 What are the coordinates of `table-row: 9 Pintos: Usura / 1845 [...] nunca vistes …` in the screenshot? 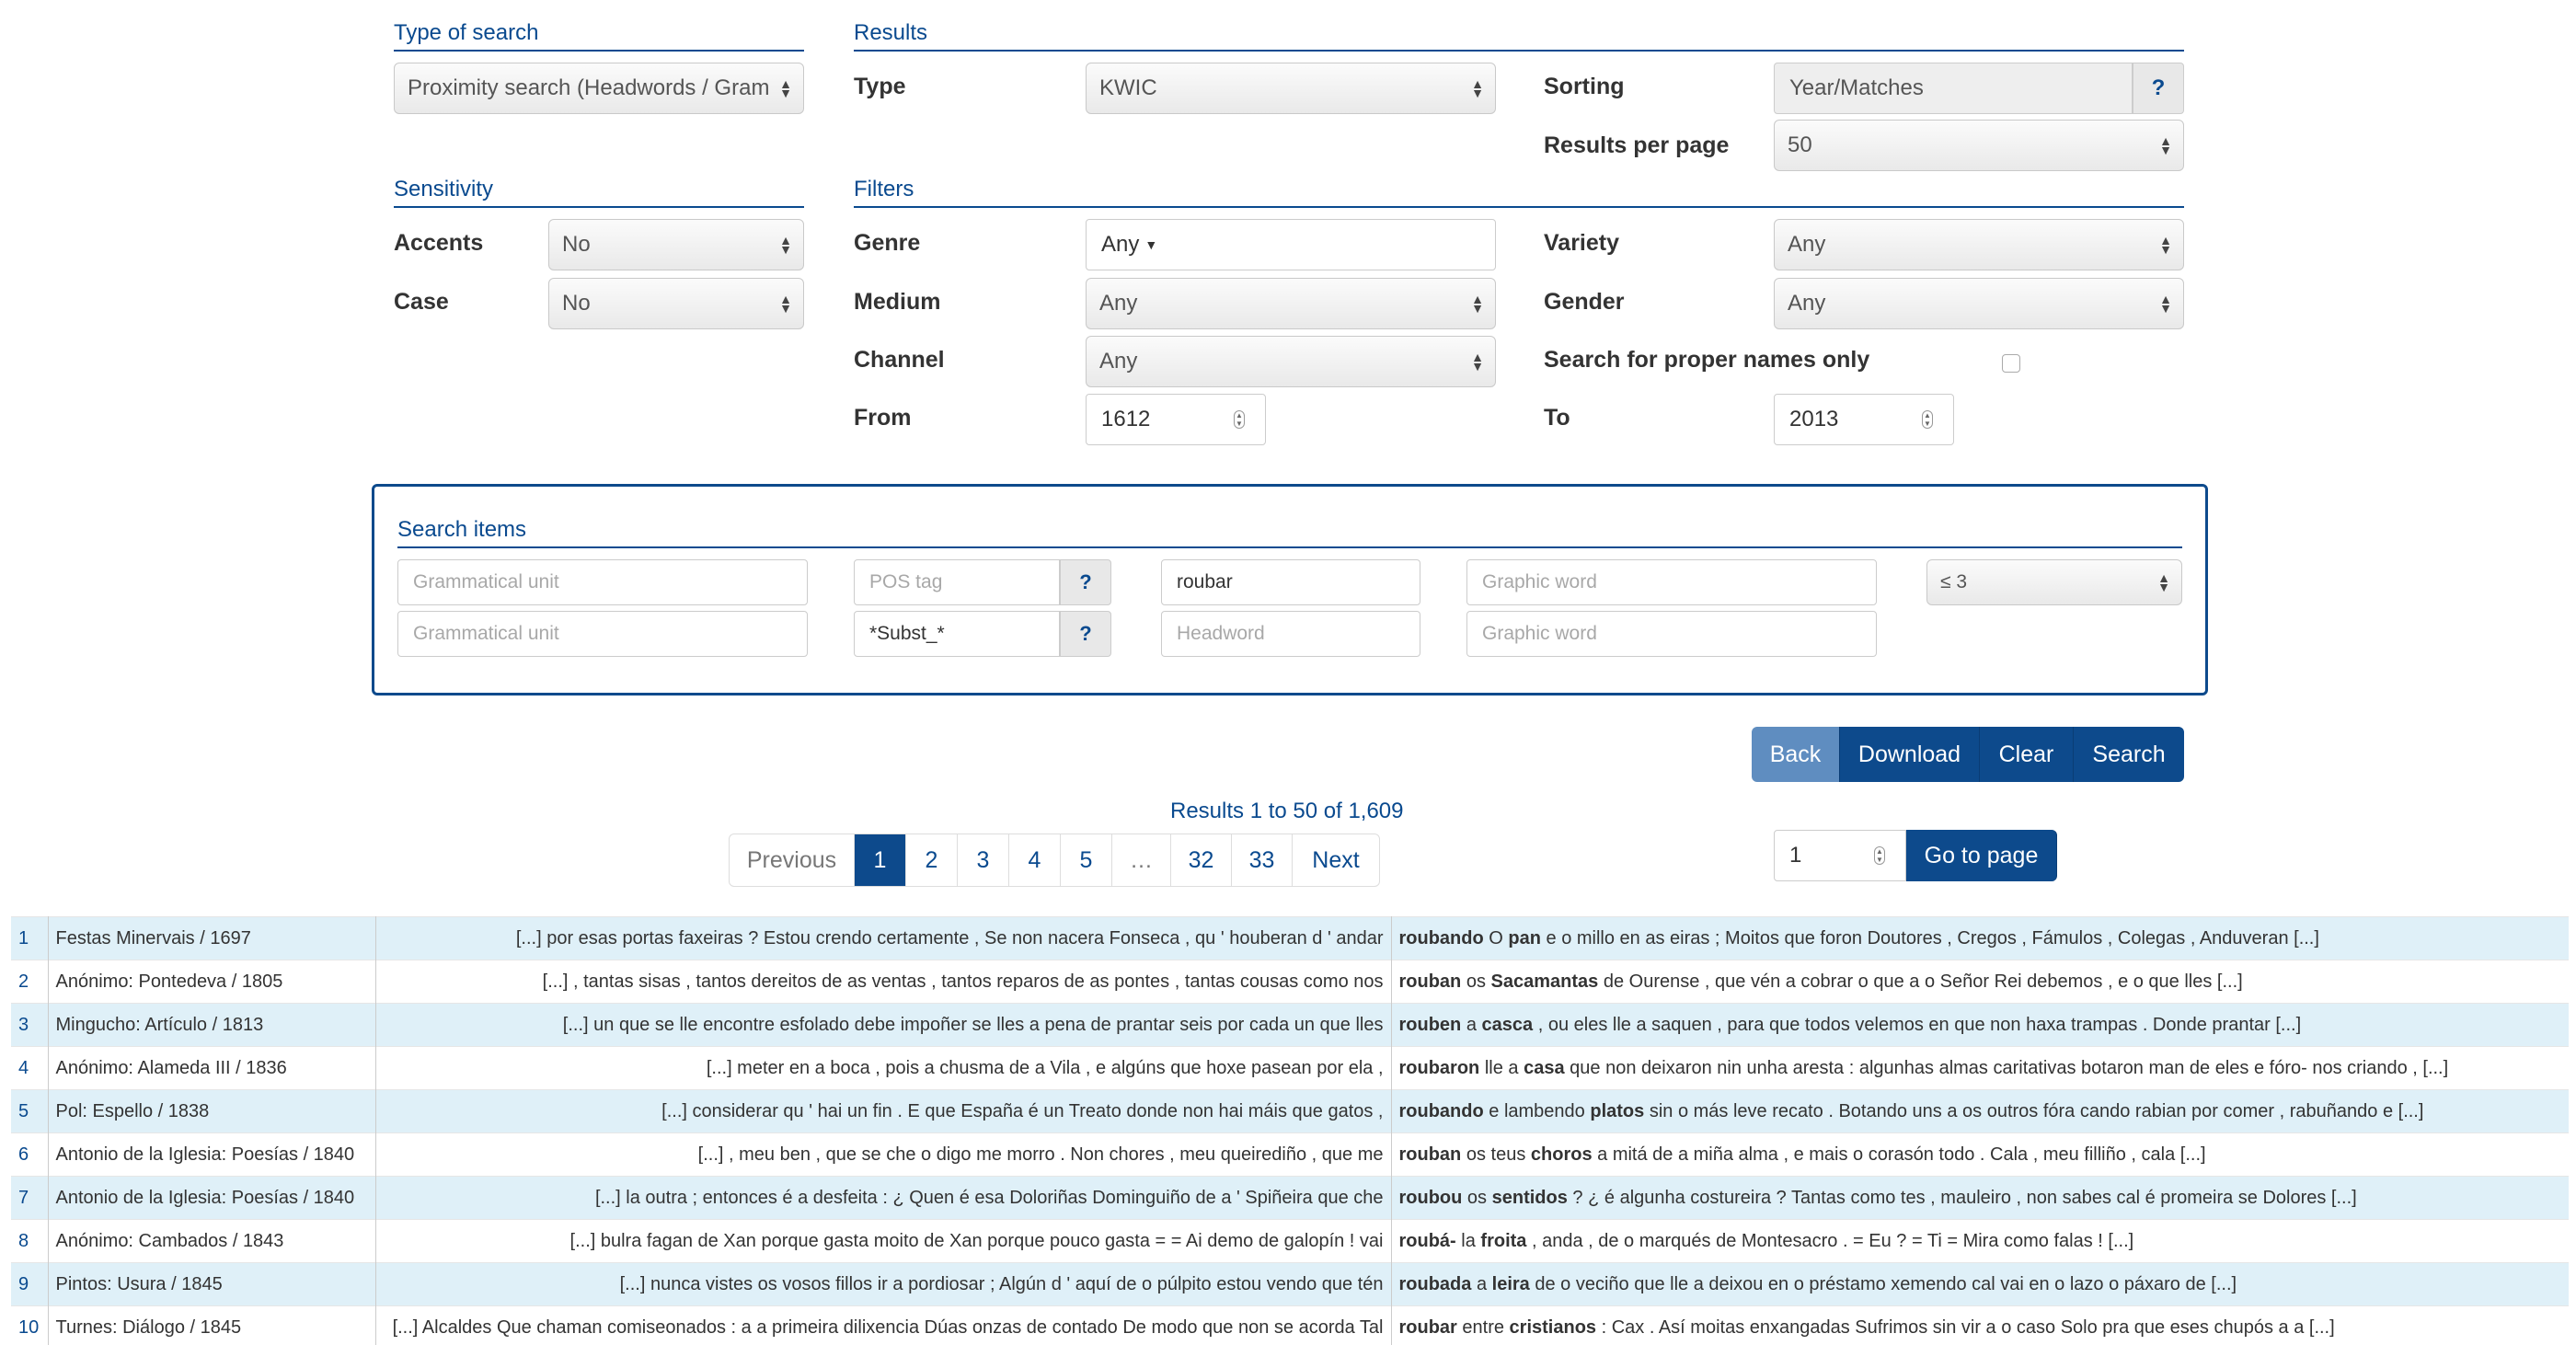 It's located at (1290, 1284).